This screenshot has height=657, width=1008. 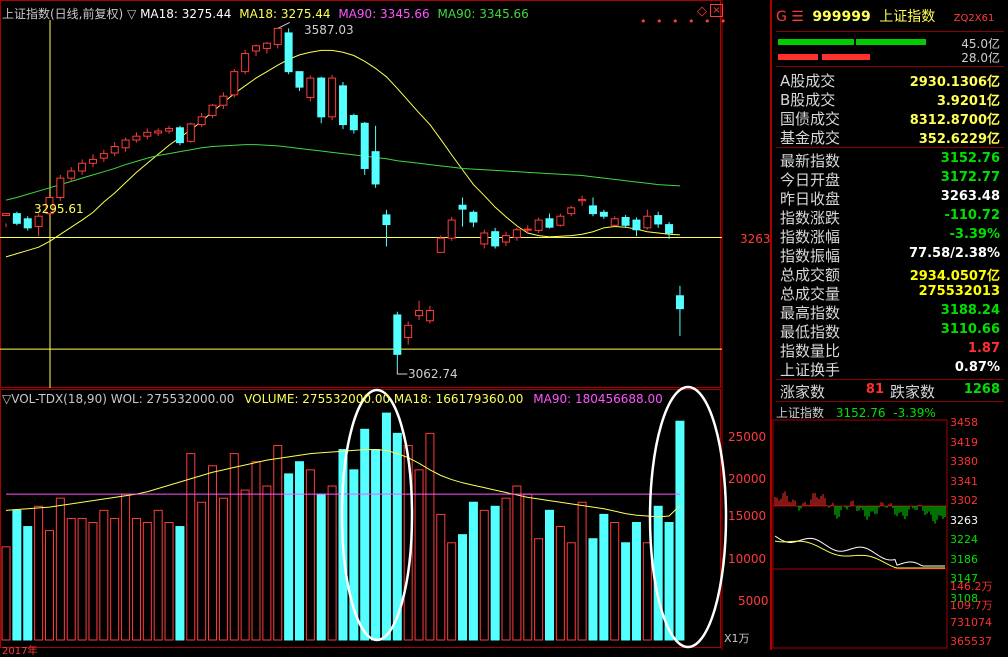 What do you see at coordinates (981, 389) in the screenshot?
I see `down-count-value: 1268` at bounding box center [981, 389].